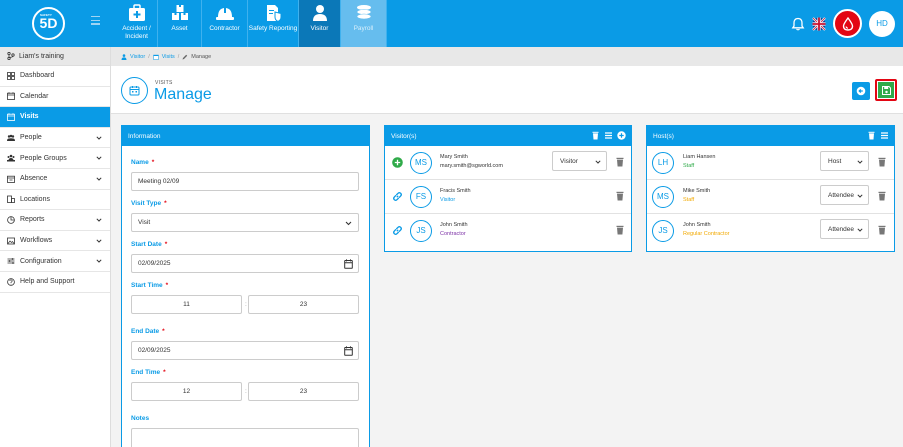  I want to click on org-name: Liam's training, so click(41, 56).